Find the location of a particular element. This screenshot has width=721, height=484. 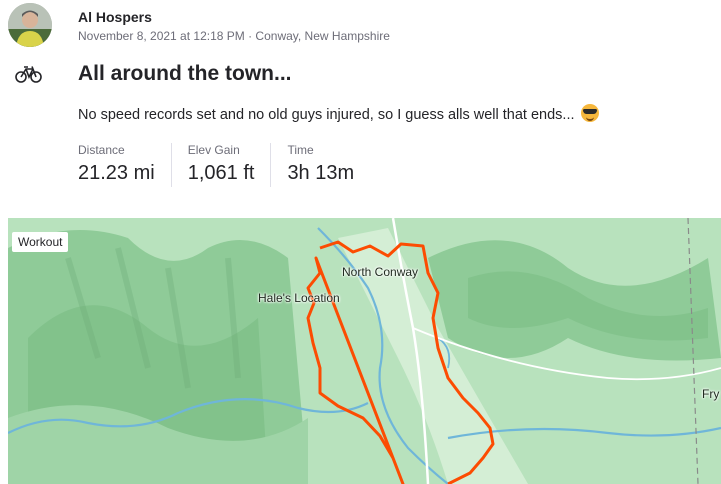

stat-value: 1,061 ft is located at coordinates (221, 173).